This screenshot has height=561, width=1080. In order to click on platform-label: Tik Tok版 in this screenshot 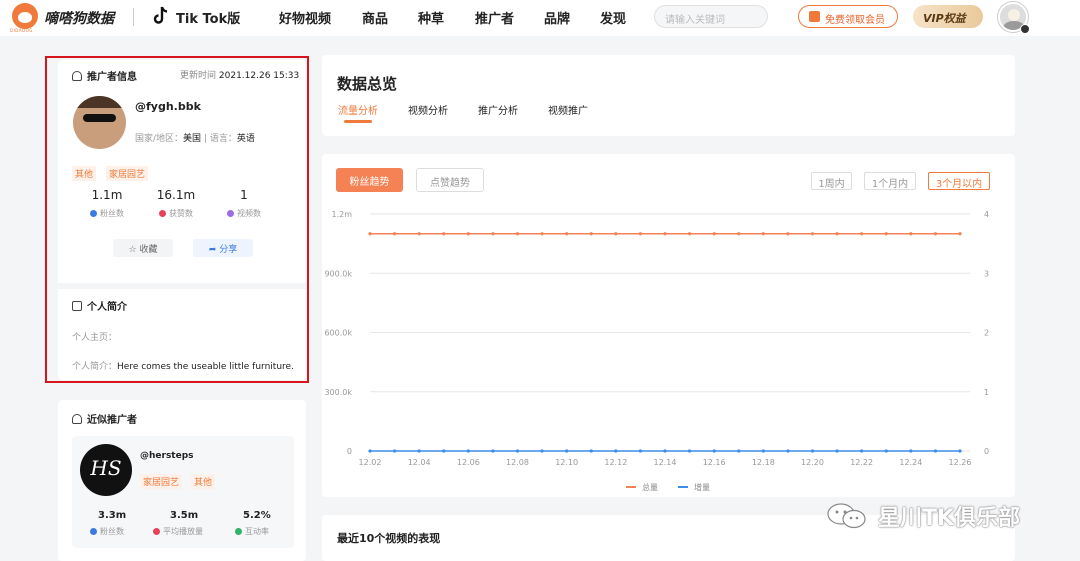, I will do `click(208, 17)`.